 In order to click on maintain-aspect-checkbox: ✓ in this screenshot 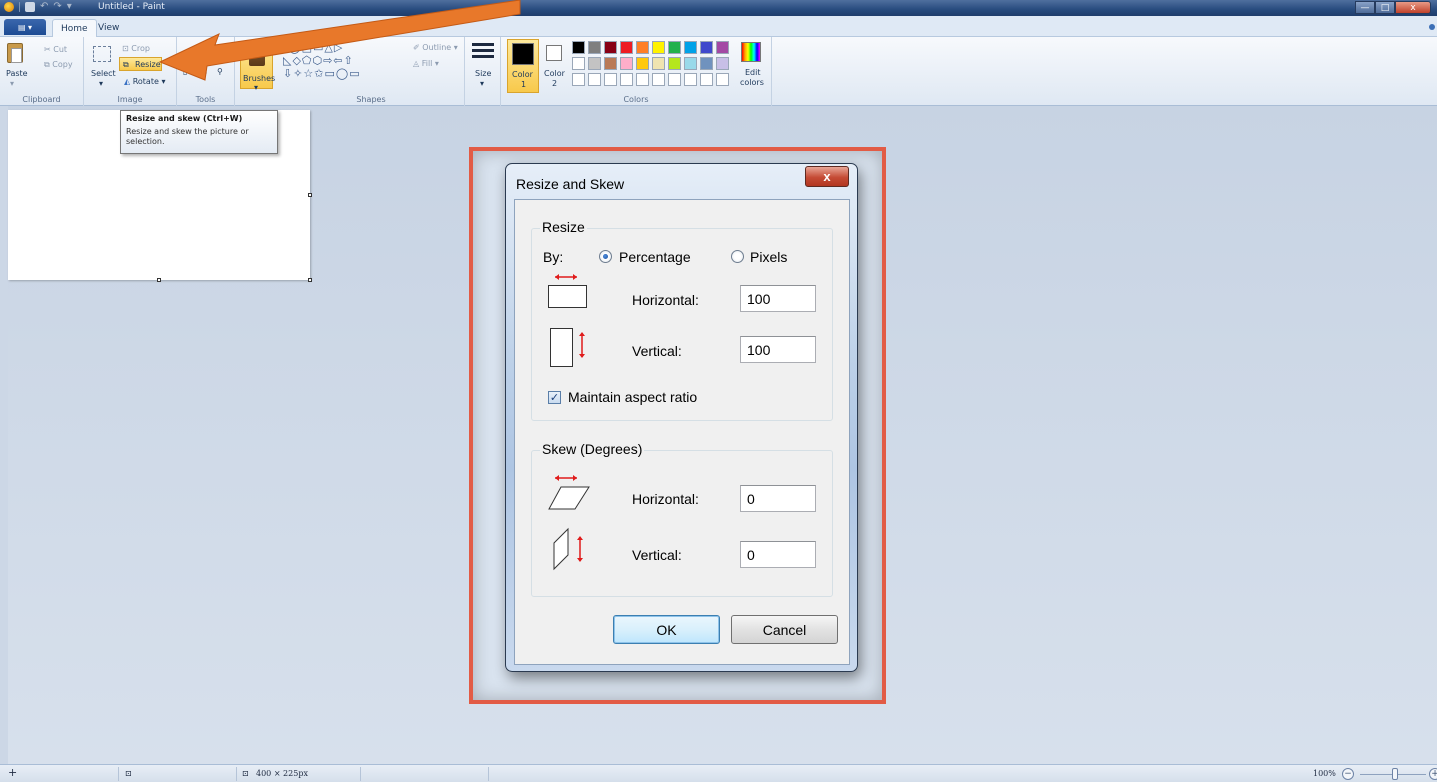, I will do `click(554, 397)`.